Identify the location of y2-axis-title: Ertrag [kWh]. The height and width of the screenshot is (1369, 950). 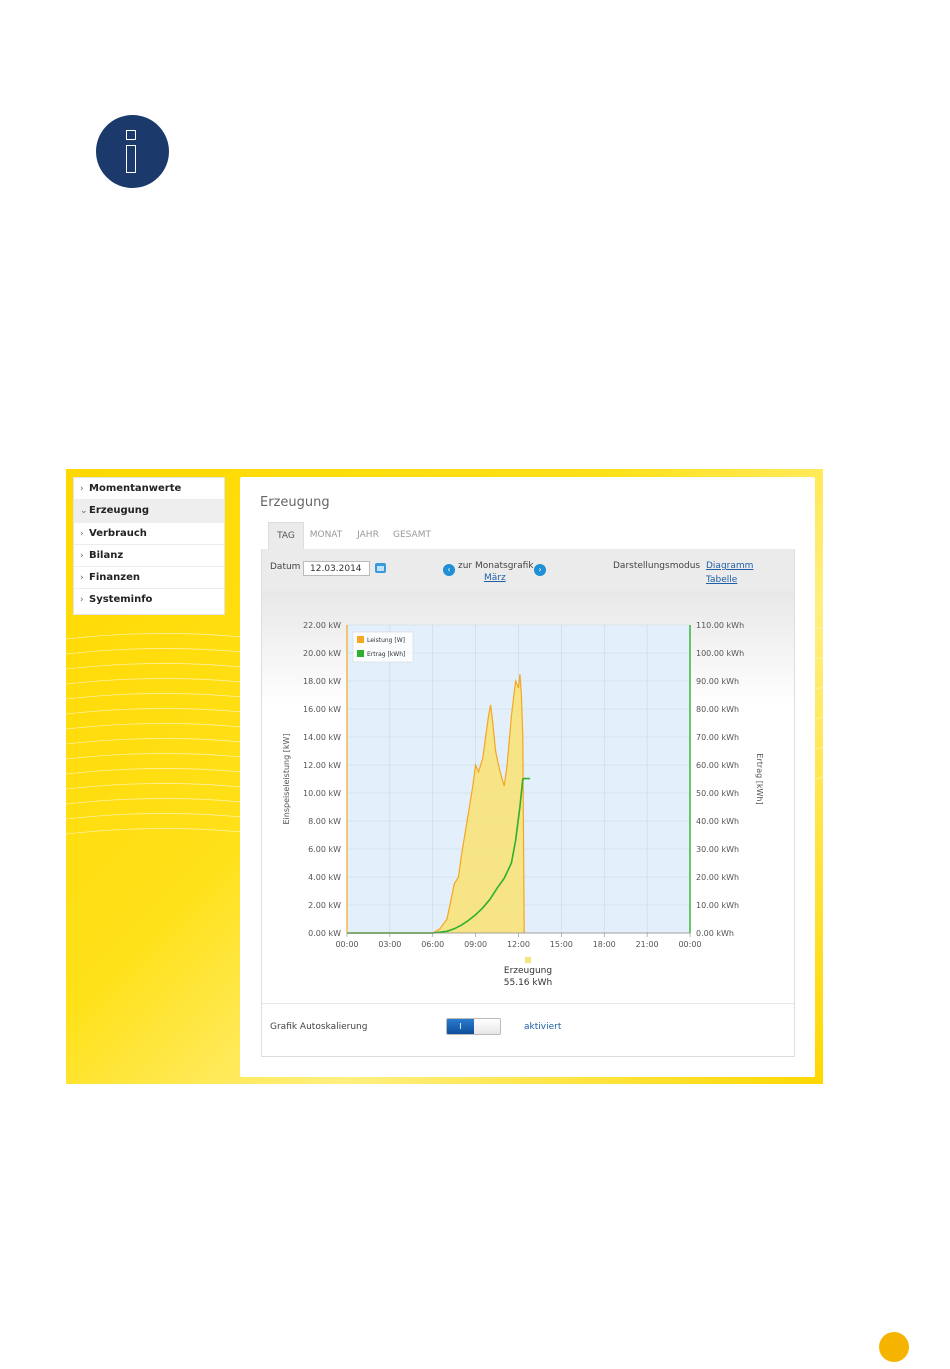
(759, 778).